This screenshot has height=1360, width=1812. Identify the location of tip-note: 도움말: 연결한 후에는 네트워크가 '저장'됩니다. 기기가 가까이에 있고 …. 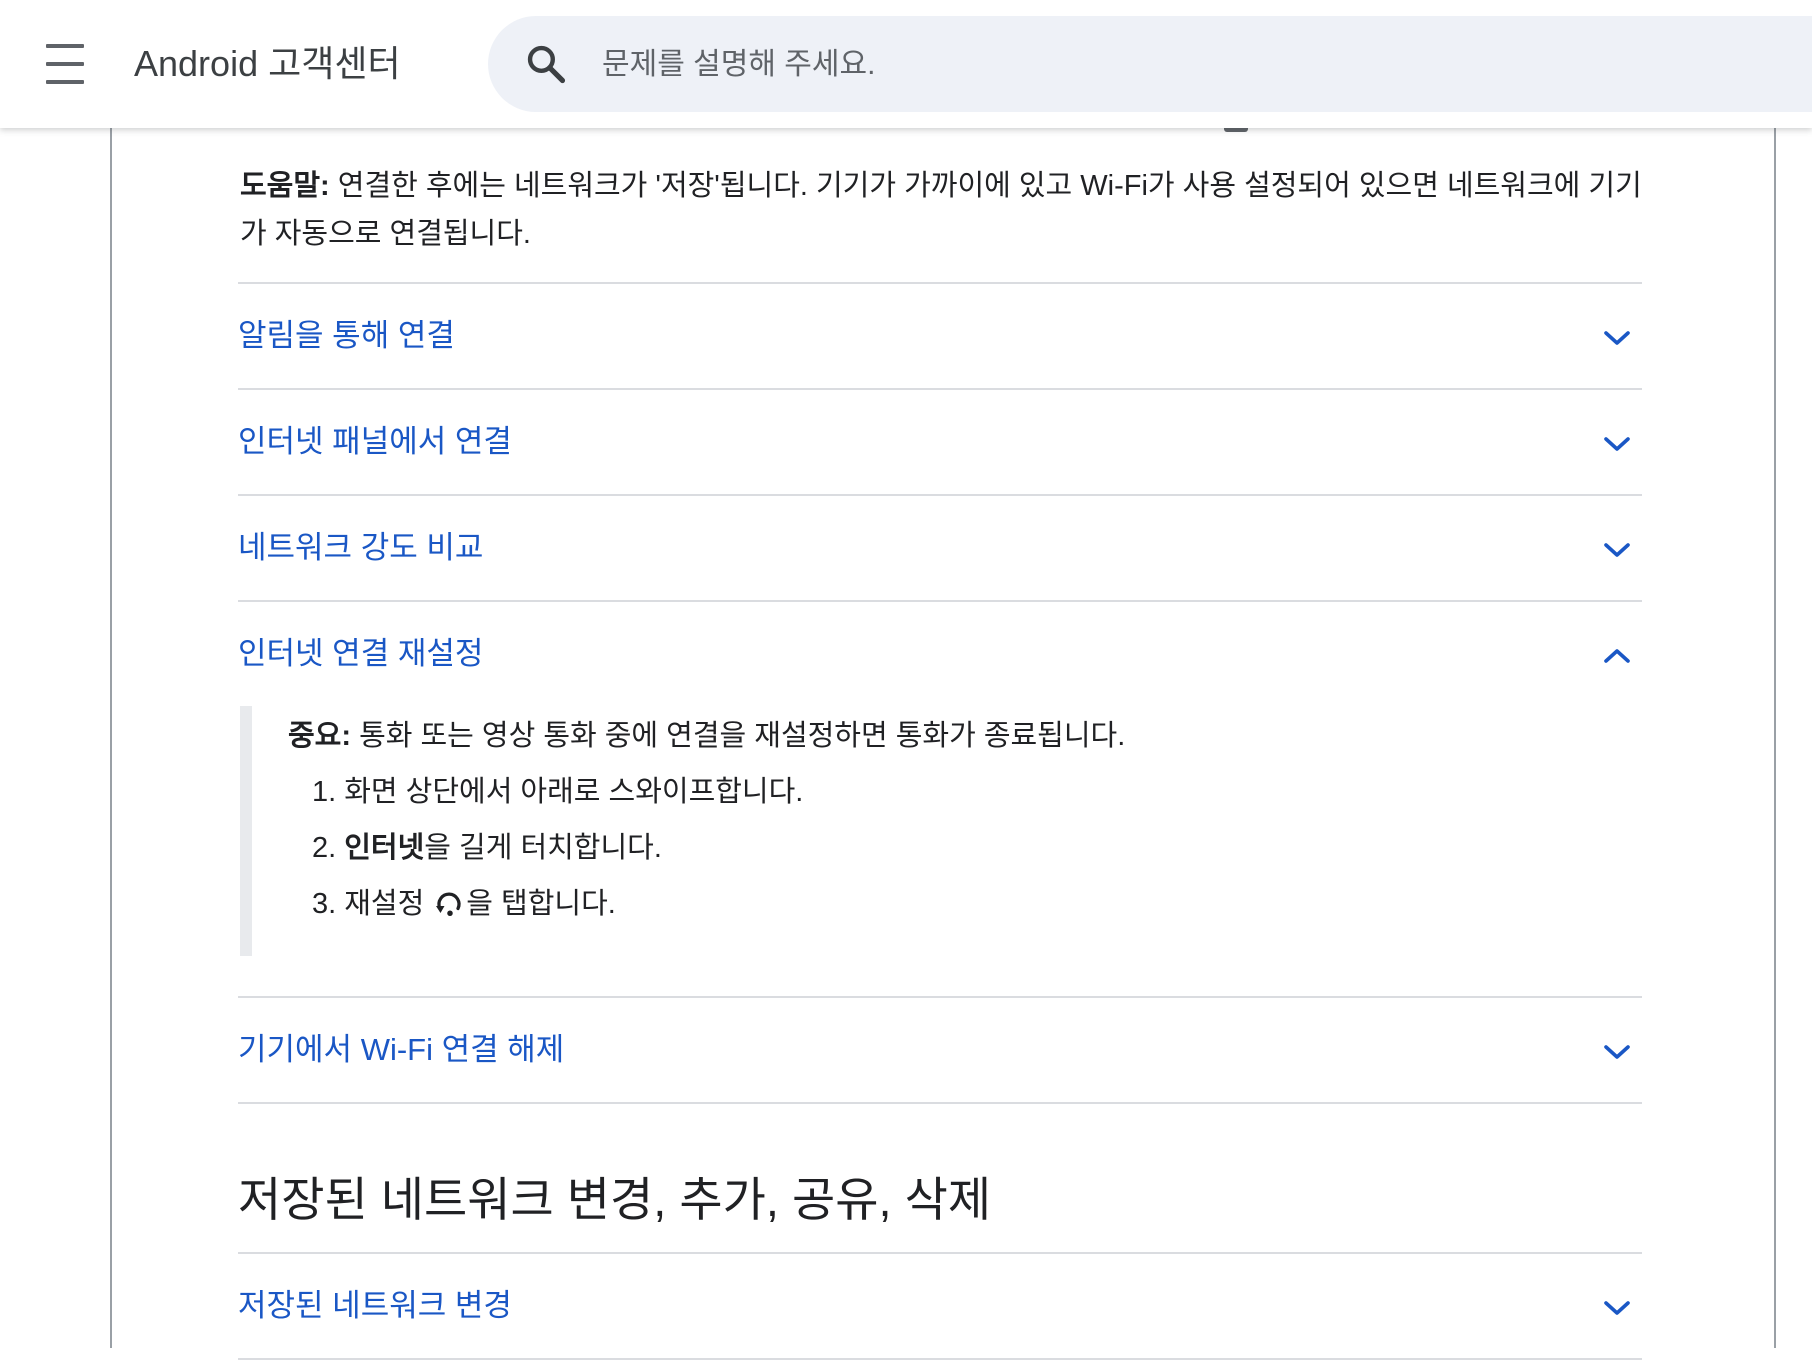
(941, 210).